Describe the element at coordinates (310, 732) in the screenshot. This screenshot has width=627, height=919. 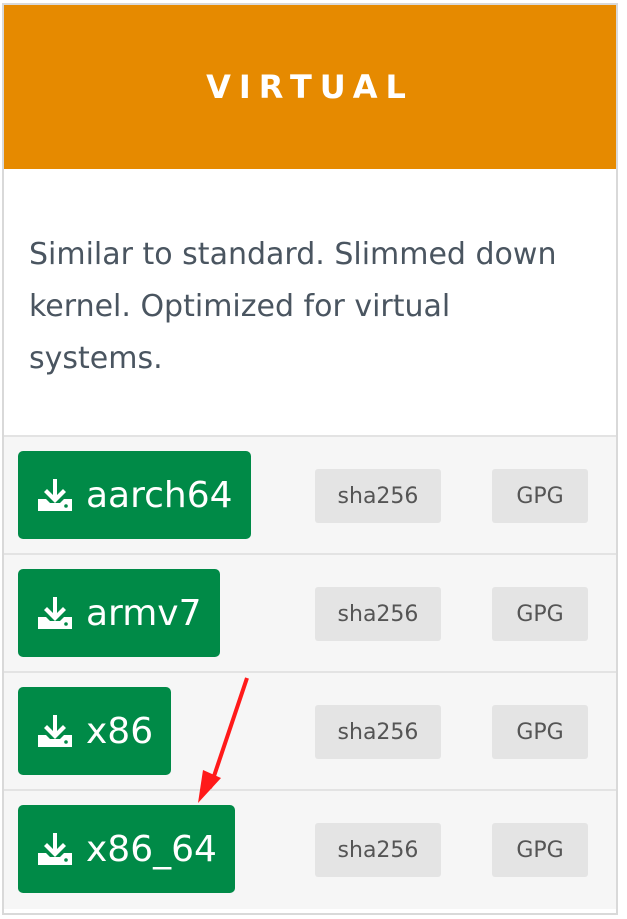
I see `download-row: x86 sha256 GPG` at that location.